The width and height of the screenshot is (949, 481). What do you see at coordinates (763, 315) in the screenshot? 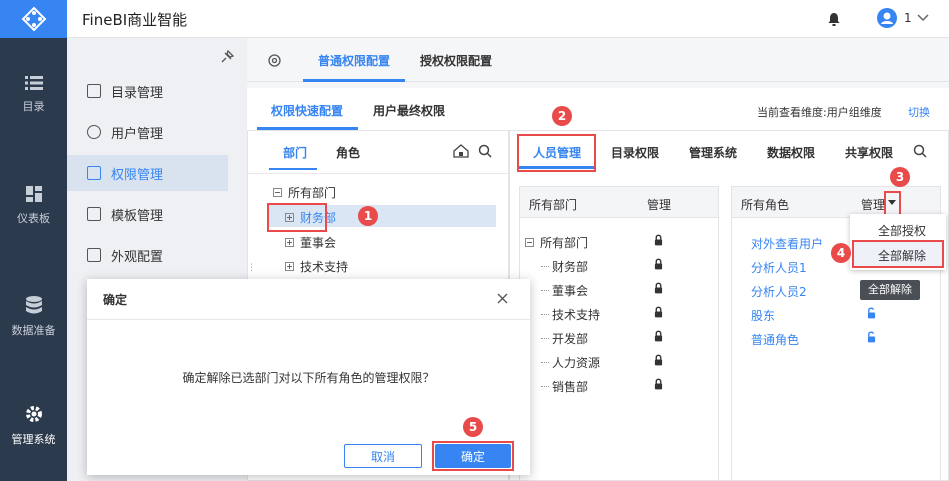
I see `role-row-label: 股东` at bounding box center [763, 315].